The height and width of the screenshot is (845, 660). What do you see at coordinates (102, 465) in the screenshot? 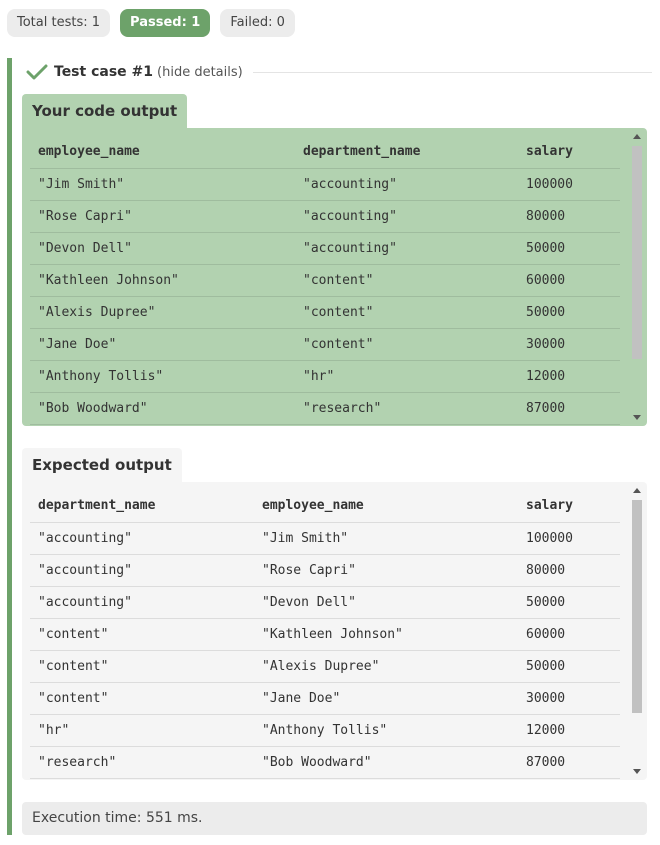
I see `expected-output-tab: Expected output` at bounding box center [102, 465].